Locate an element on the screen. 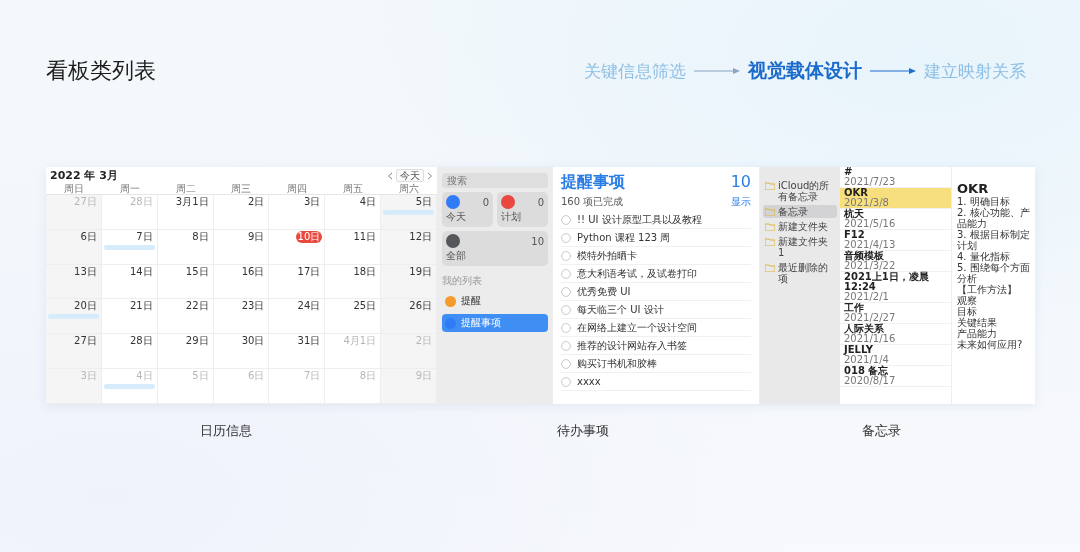  day-cell: 31日 is located at coordinates (297, 352).